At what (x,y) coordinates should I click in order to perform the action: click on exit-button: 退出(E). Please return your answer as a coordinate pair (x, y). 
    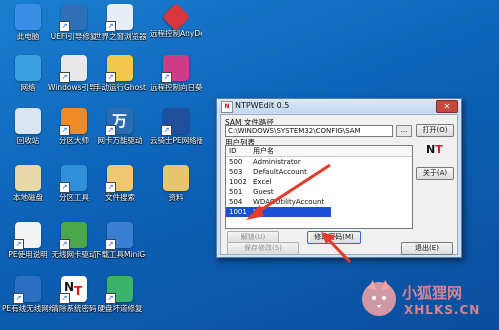
    Looking at the image, I should click on (427, 248).